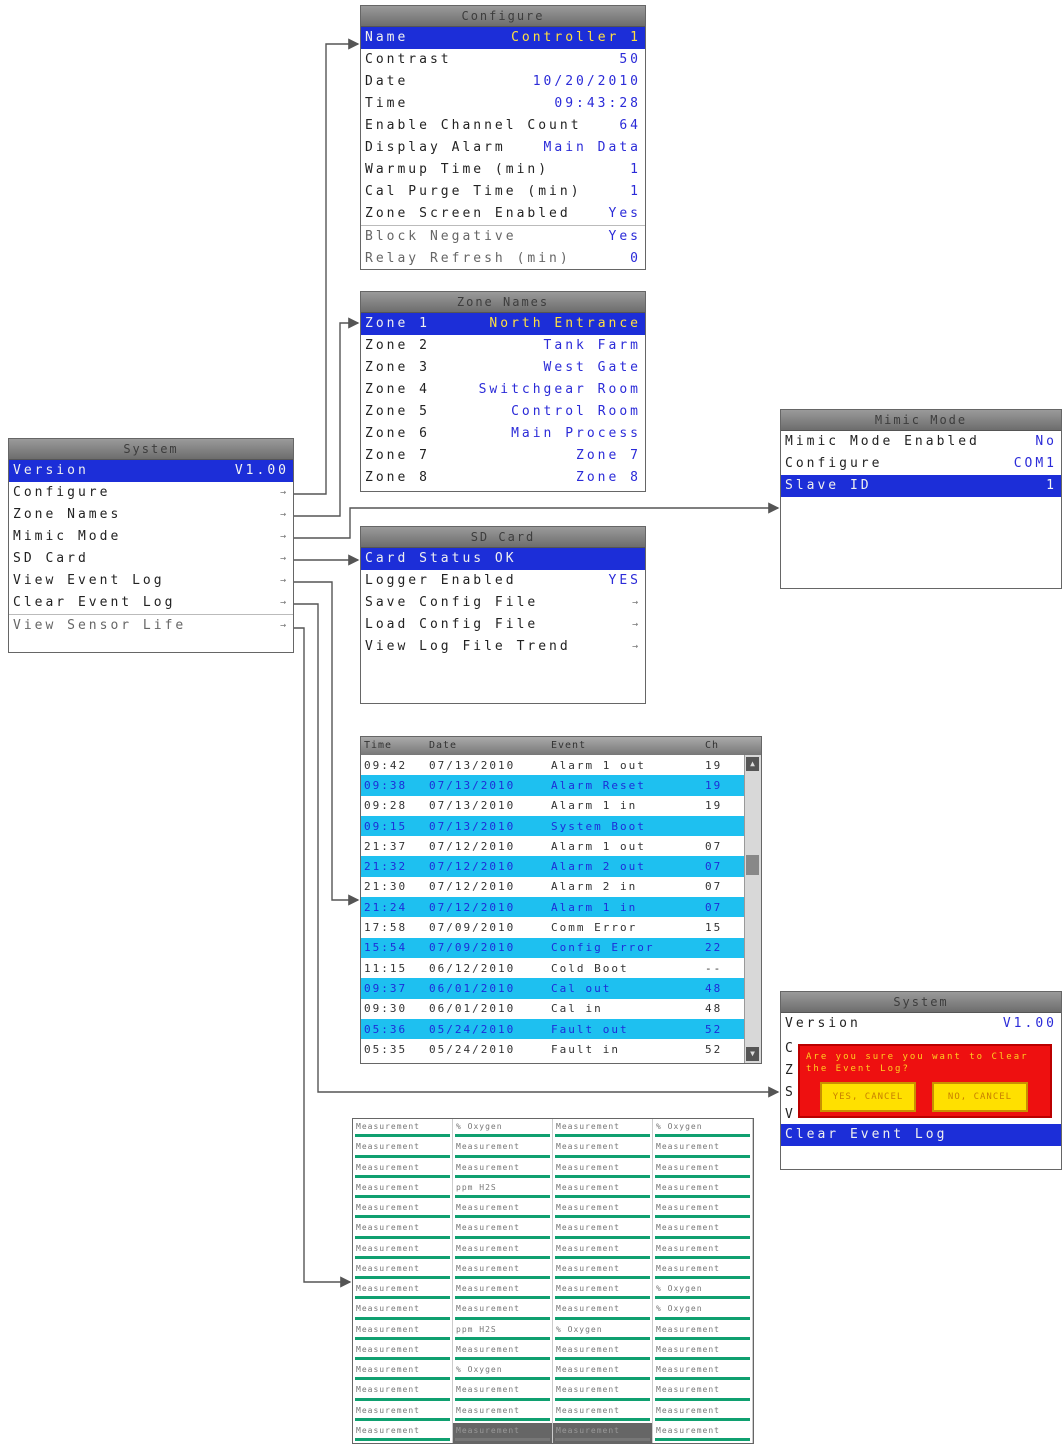 This screenshot has height=1447, width=1062. Describe the element at coordinates (561, 765) in the screenshot. I see `table-row: 09:42 07/13/2010 Alarm 1 out 19` at that location.